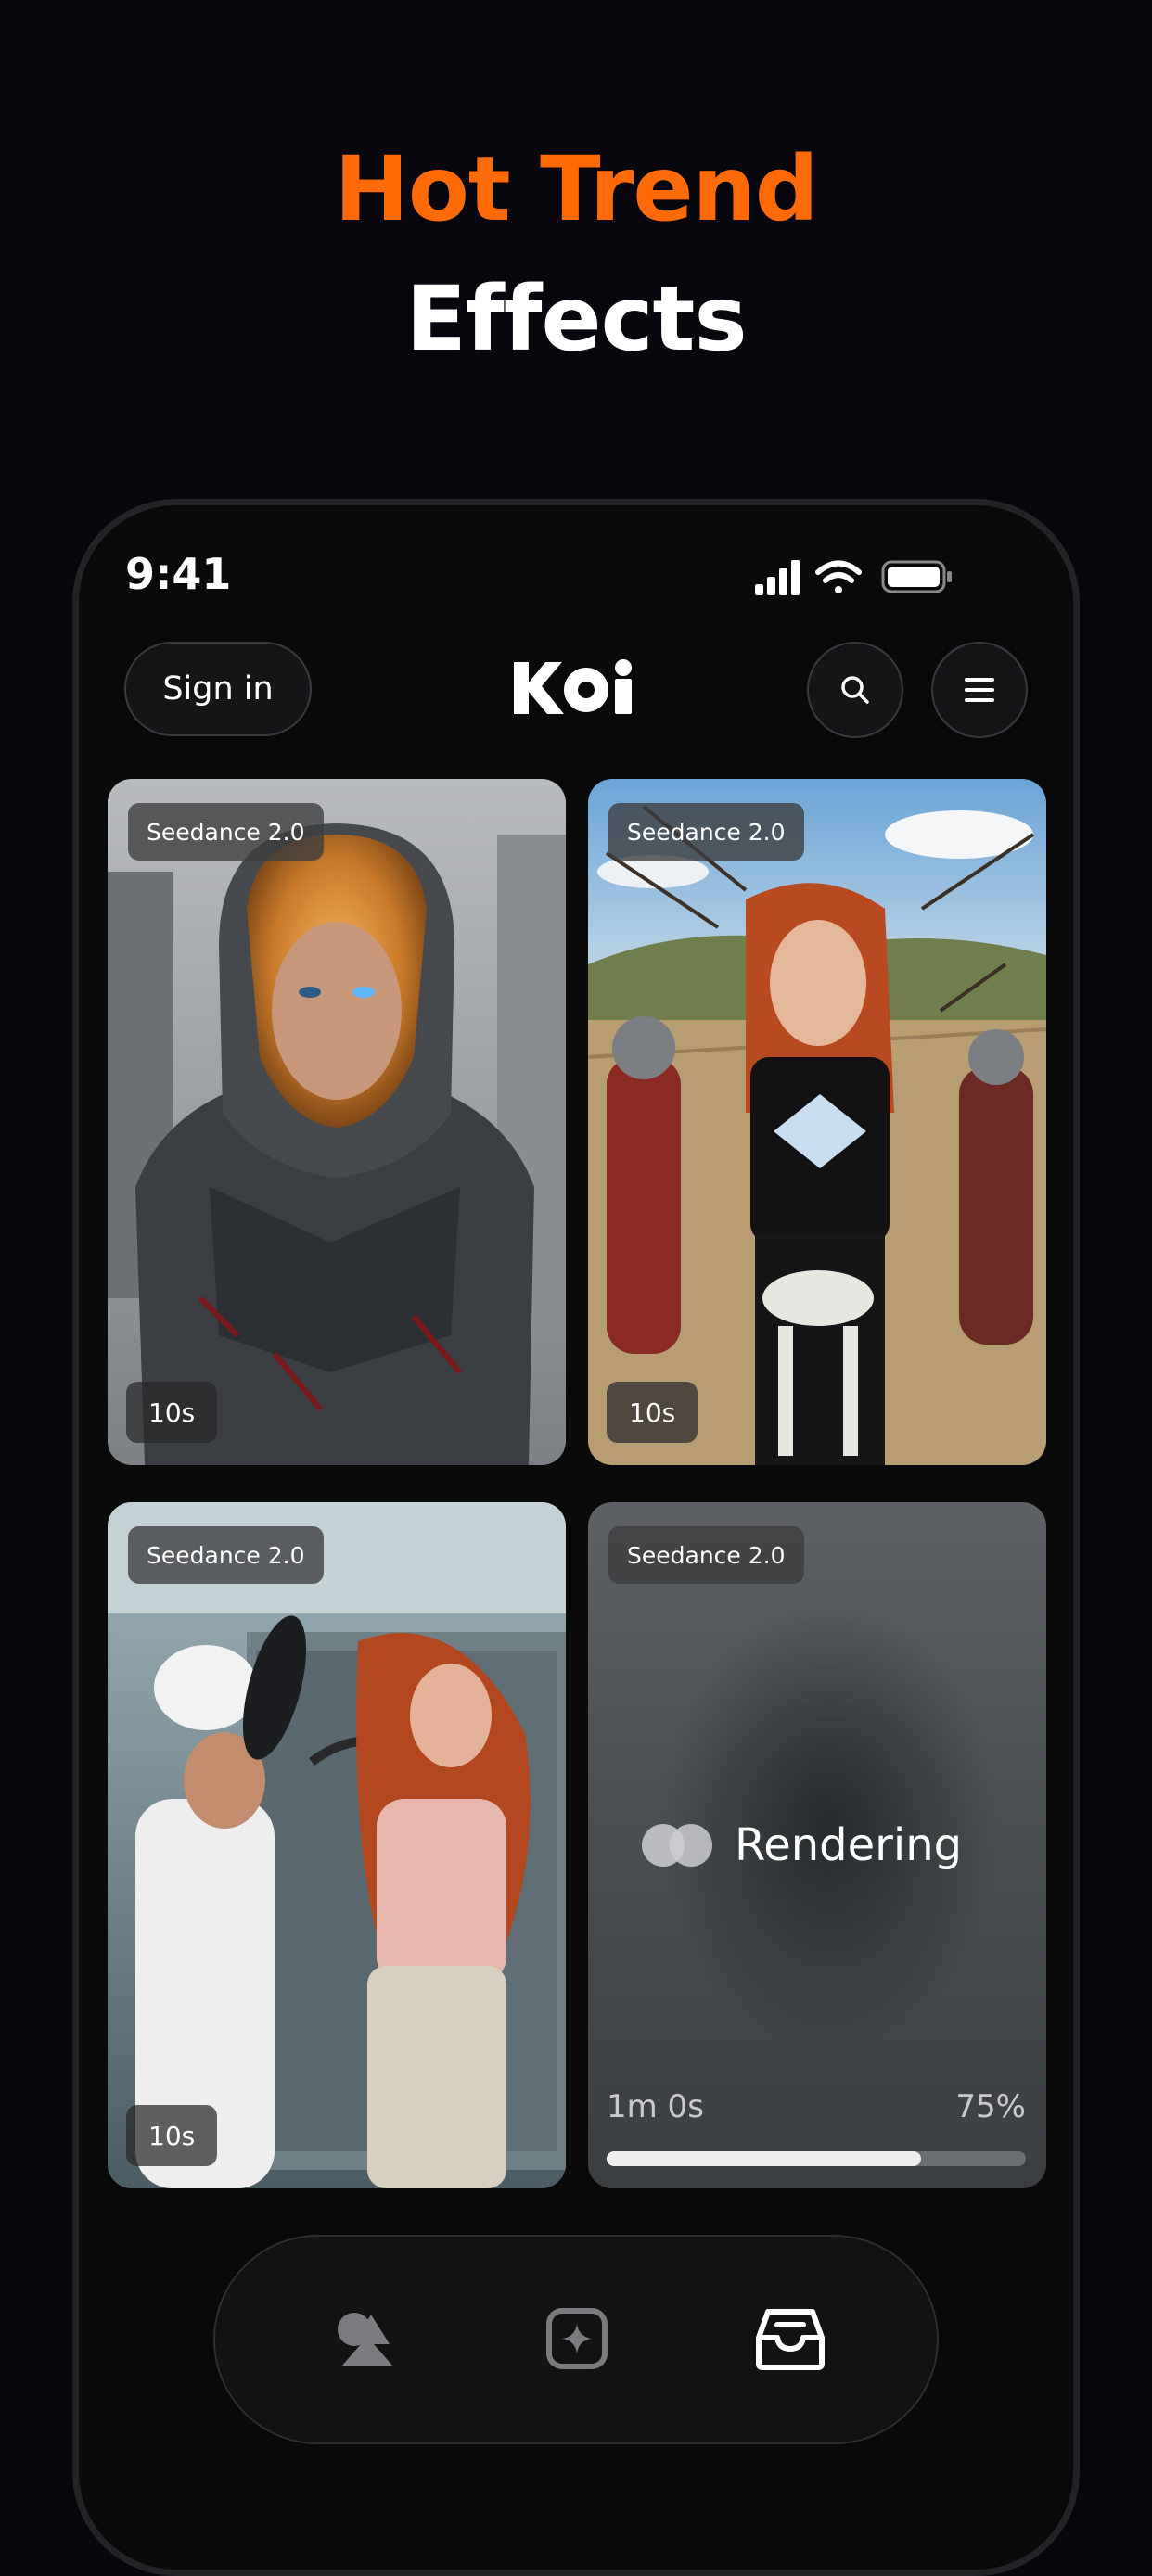 The height and width of the screenshot is (2576, 1152). I want to click on menu-icon, so click(979, 690).